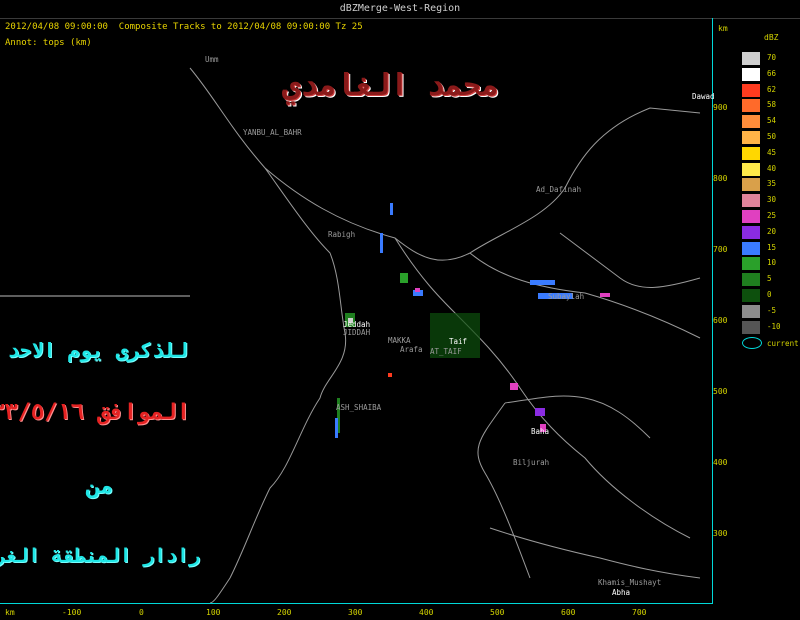 This screenshot has height=620, width=800. Describe the element at coordinates (212, 59) in the screenshot. I see `city-label-umm: Umm` at that location.